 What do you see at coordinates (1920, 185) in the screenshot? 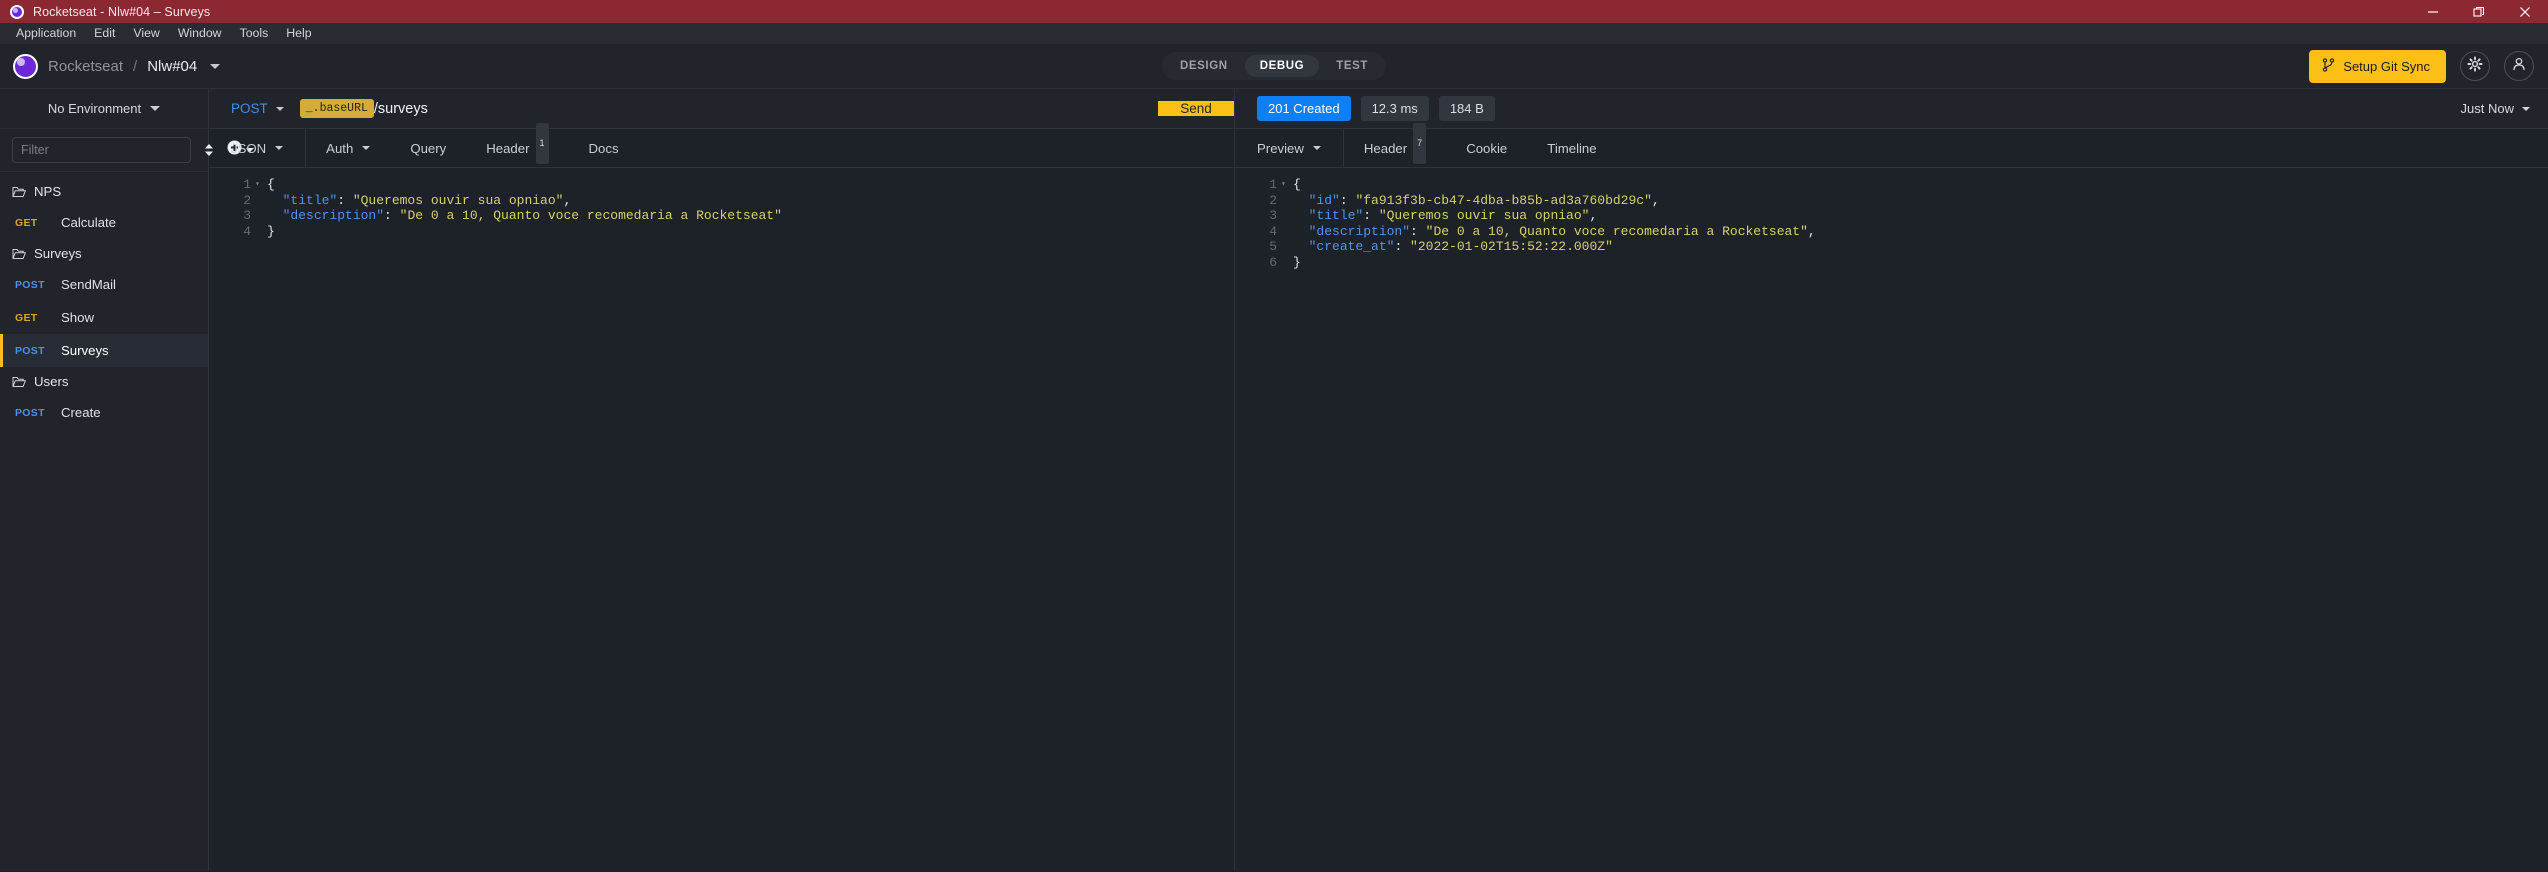
I see `code-line: {` at bounding box center [1920, 185].